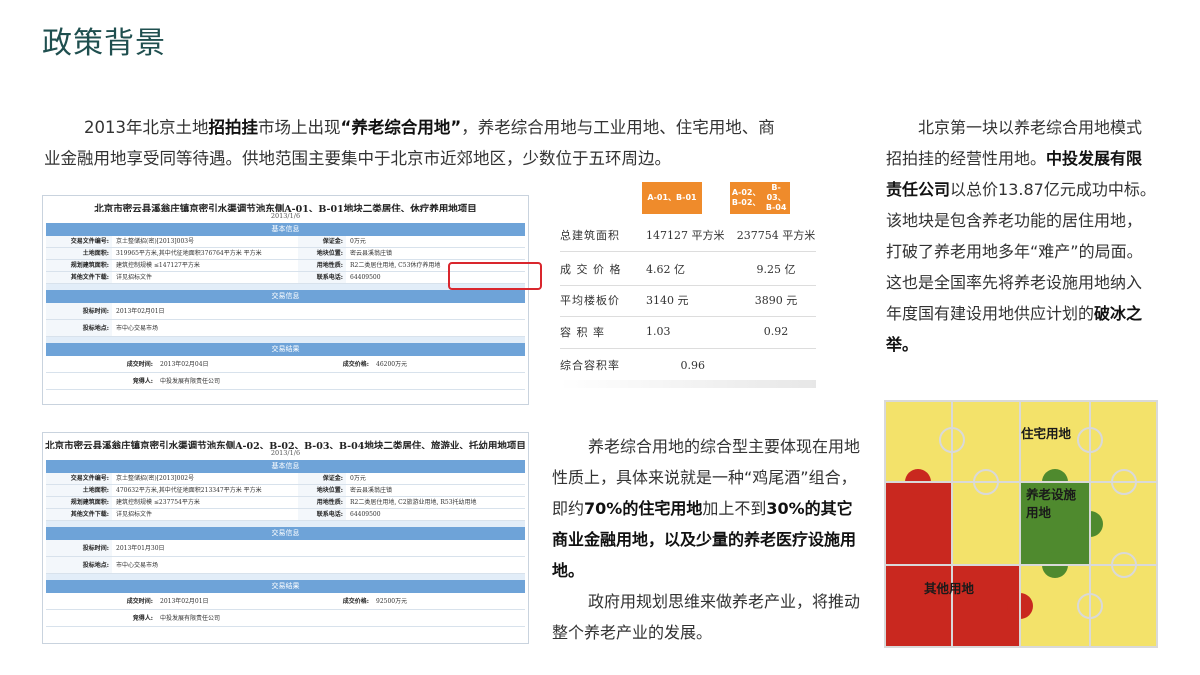 The height and width of the screenshot is (675, 1200). Describe the element at coordinates (285, 453) in the screenshot. I see `doc-date: 2013/1/6` at that location.